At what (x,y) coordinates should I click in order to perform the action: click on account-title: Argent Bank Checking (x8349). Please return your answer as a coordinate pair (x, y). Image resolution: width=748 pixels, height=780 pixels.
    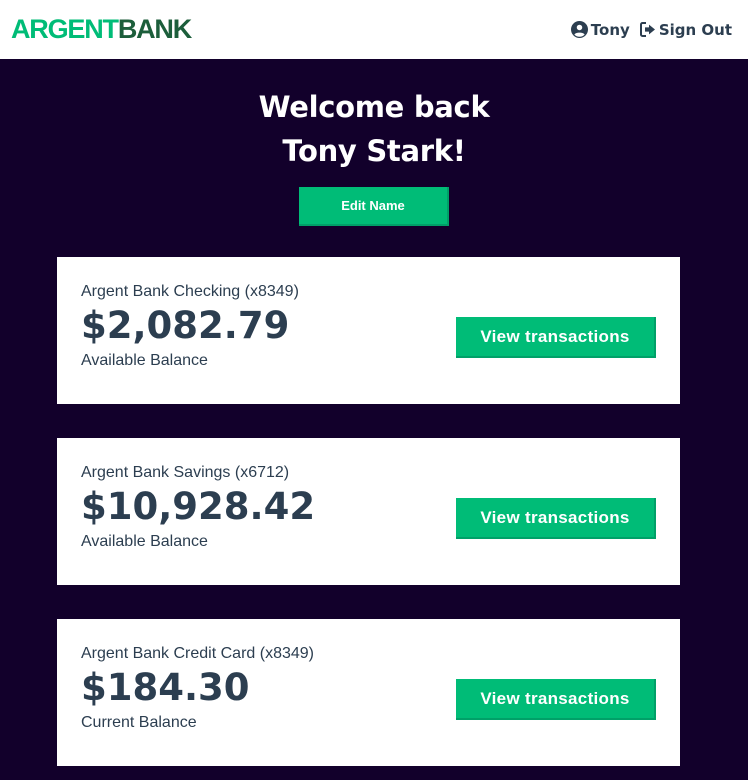
    Looking at the image, I should click on (190, 291).